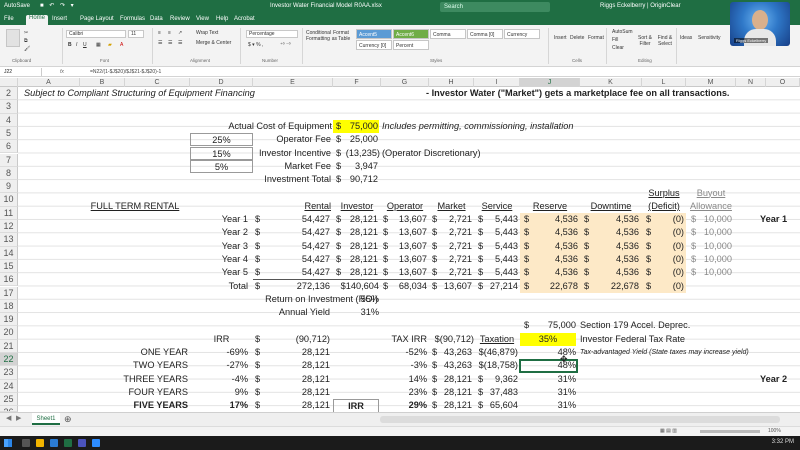 The width and height of the screenshot is (800, 450). Describe the element at coordinates (219, 352) in the screenshot. I see `cell-d21: -69%` at that location.